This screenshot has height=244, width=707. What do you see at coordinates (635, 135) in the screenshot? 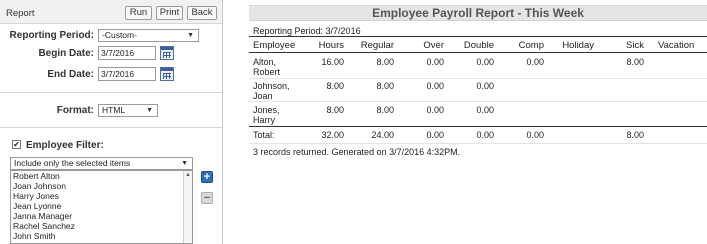
I see `total-sick: 8.00` at bounding box center [635, 135].